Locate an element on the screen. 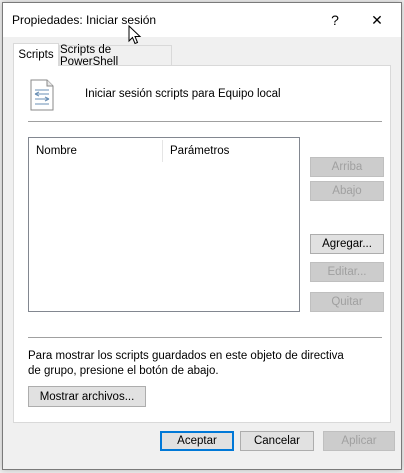 This screenshot has height=473, width=404. title-bar: Propiedades: Iniciar sesión ? ✕ is located at coordinates (202, 20).